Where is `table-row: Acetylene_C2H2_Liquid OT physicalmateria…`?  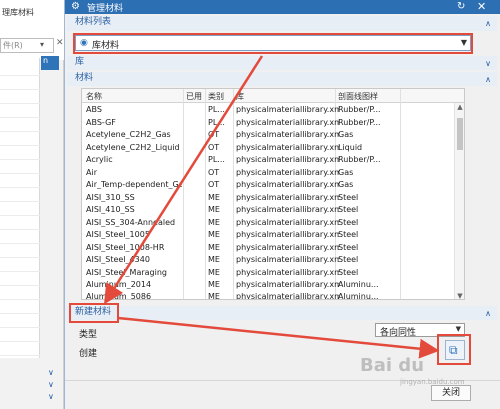 table-row: Acetylene_C2H2_Liquid OT physicalmateria… is located at coordinates (268, 148).